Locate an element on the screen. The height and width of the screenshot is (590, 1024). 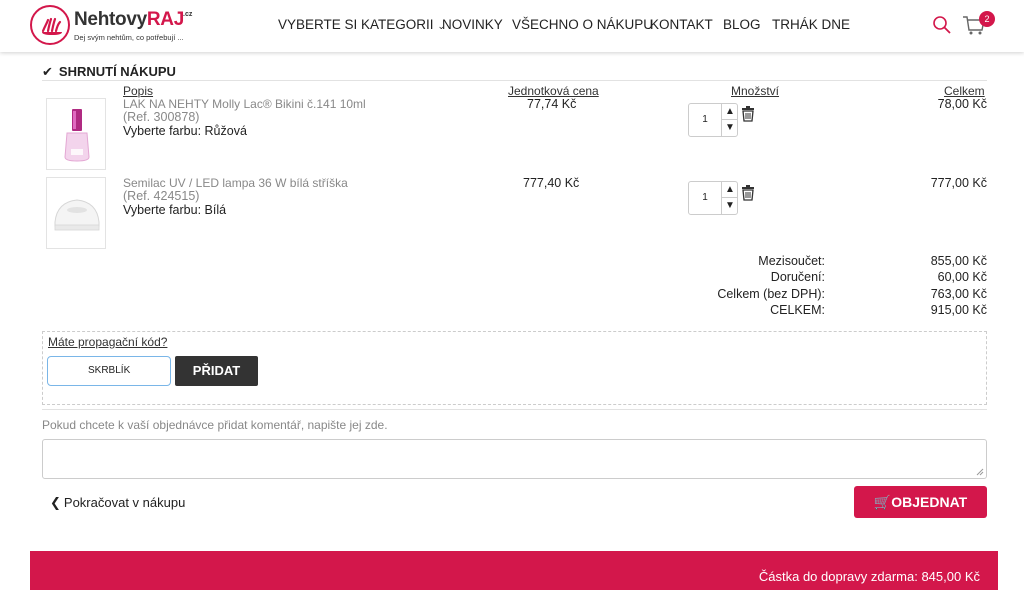
uv-lamp-image is located at coordinates (77, 215).